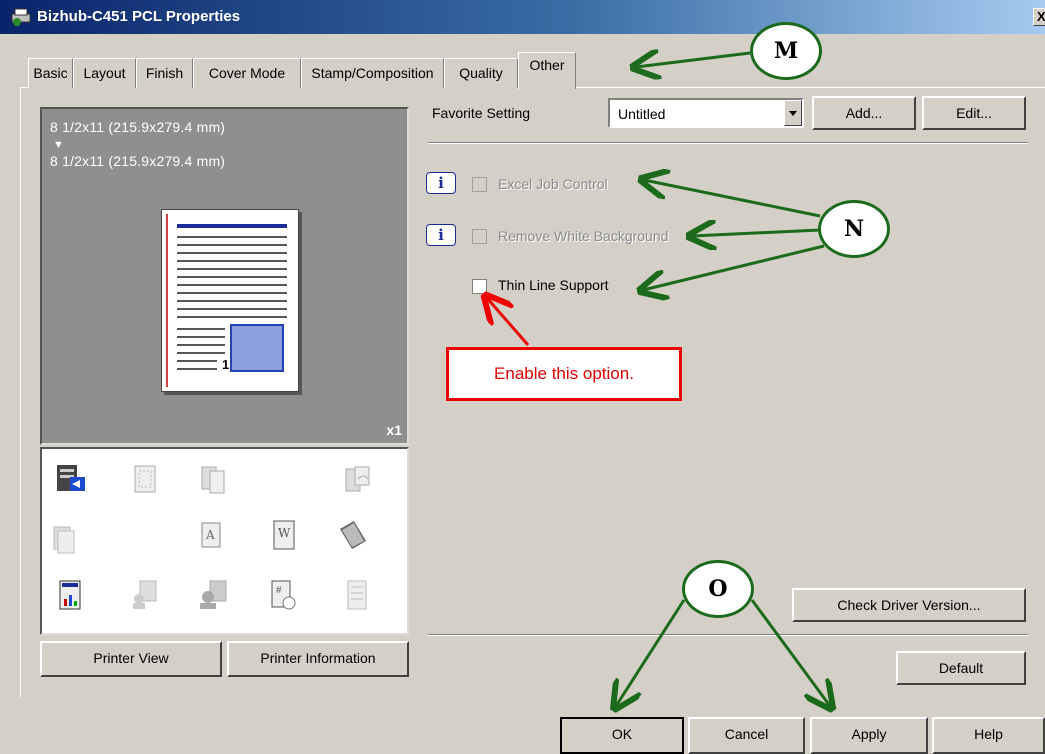 The image size is (1045, 754). Describe the element at coordinates (50, 73) in the screenshot. I see `tab-basic: Basic` at that location.